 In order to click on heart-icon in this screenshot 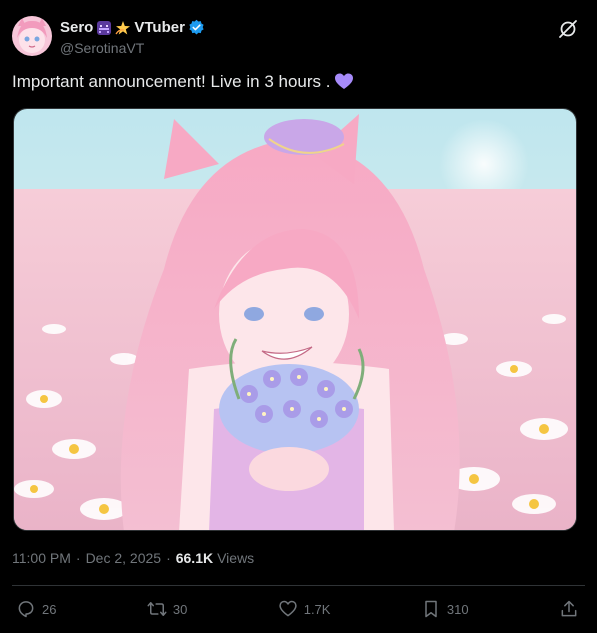, I will do `click(288, 608)`.